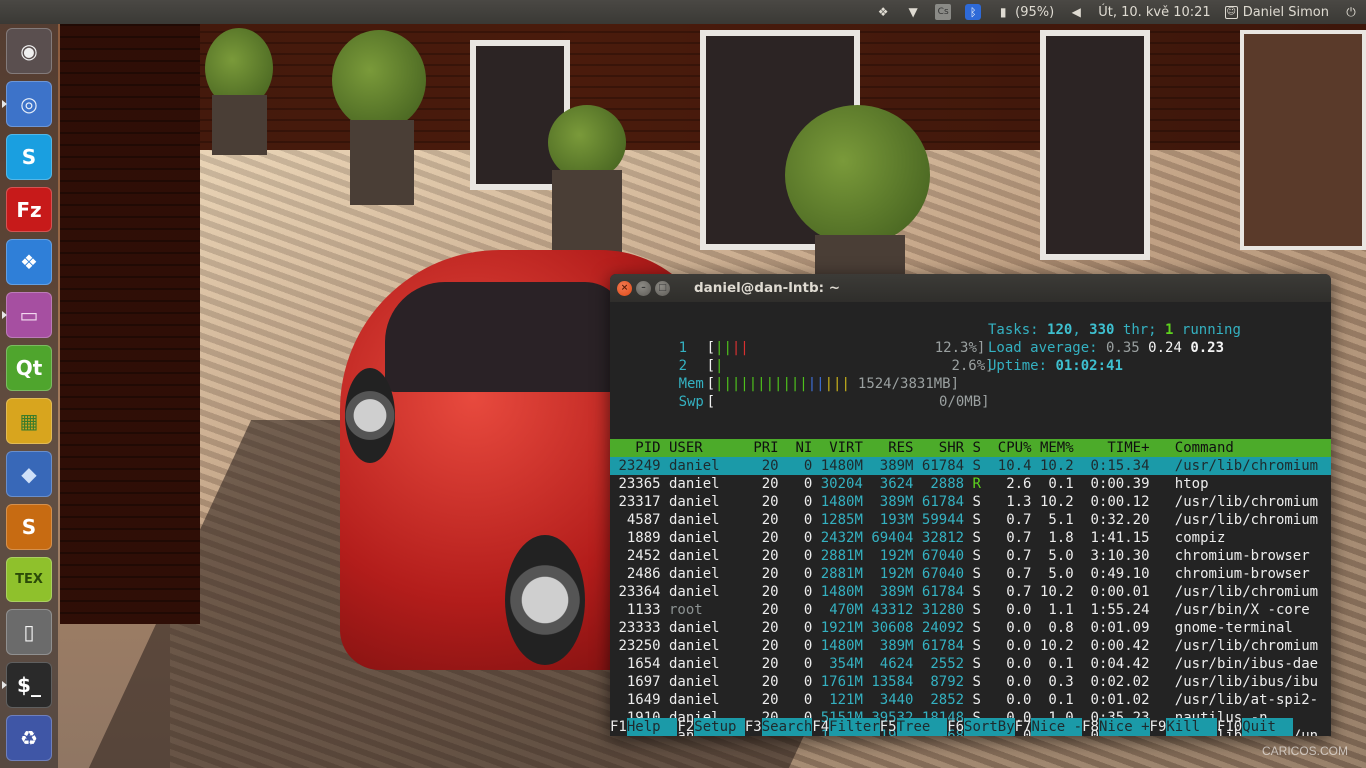  What do you see at coordinates (644, 727) in the screenshot?
I see `fkey-f1: F1 Help` at bounding box center [644, 727].